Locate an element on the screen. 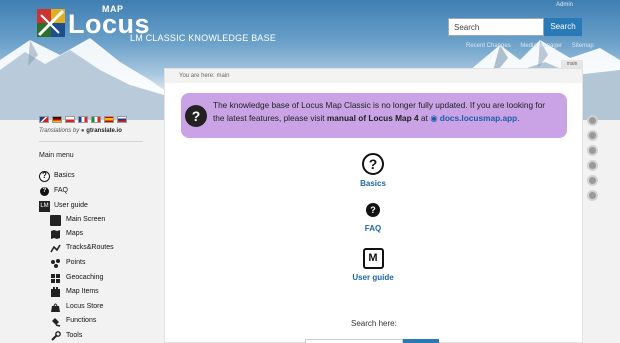 The image size is (620, 343). language-flags is located at coordinates (83, 119).